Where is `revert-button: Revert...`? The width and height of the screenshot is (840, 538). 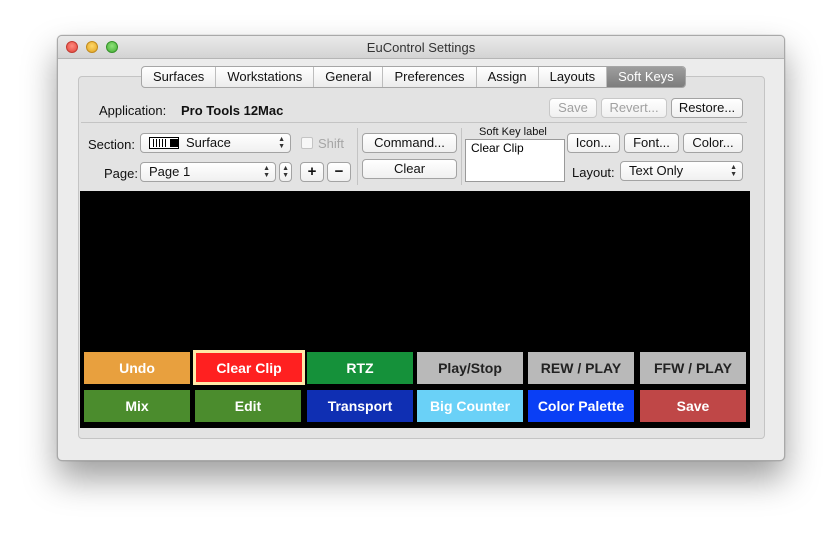 revert-button: Revert... is located at coordinates (634, 108).